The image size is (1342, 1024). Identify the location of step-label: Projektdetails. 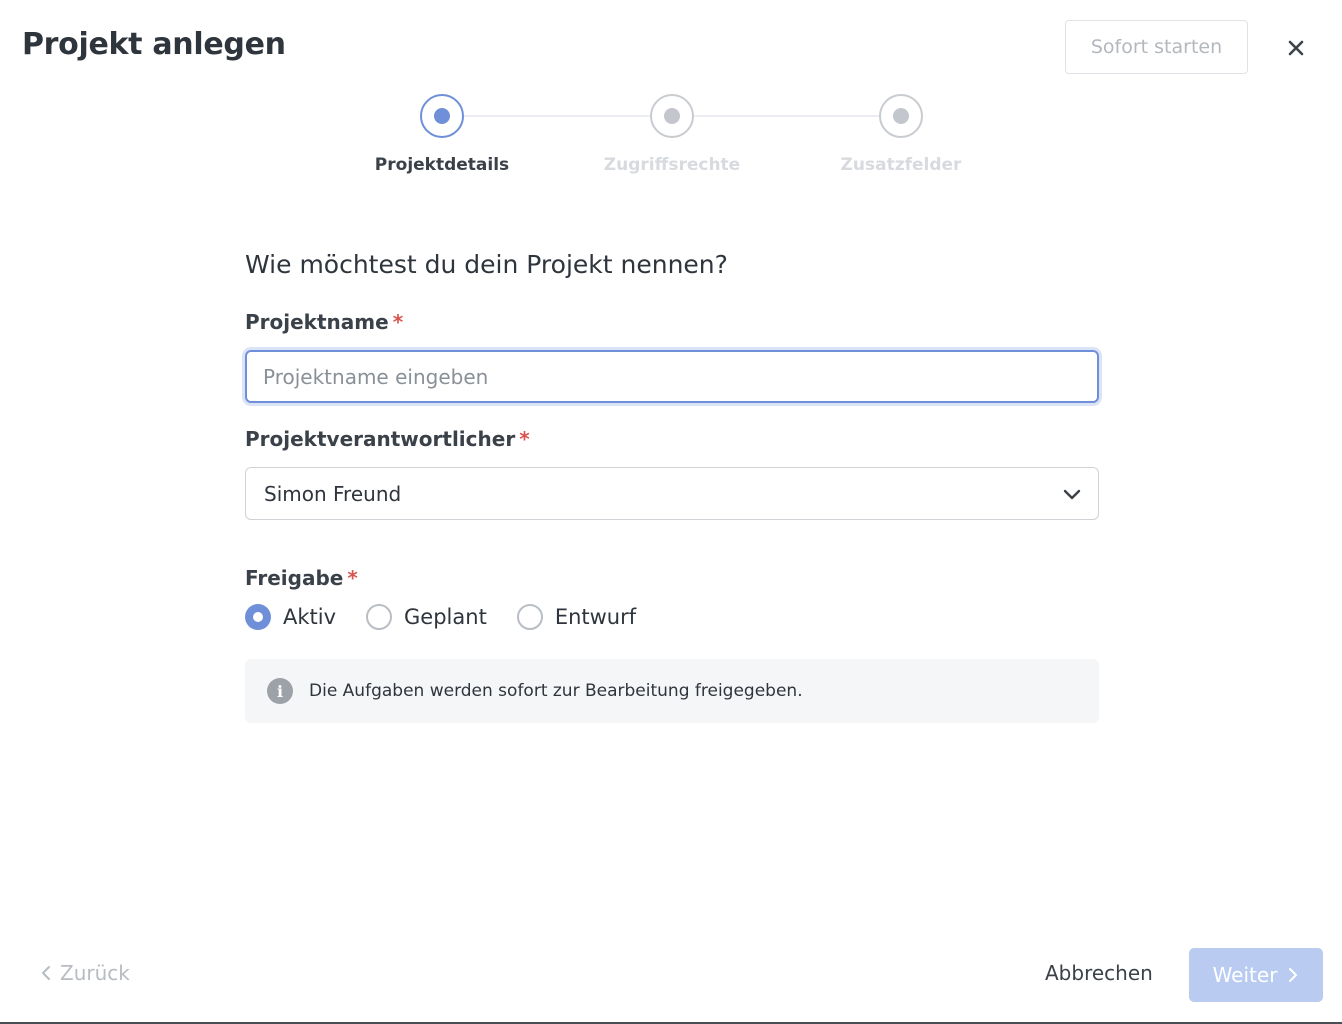
(442, 165).